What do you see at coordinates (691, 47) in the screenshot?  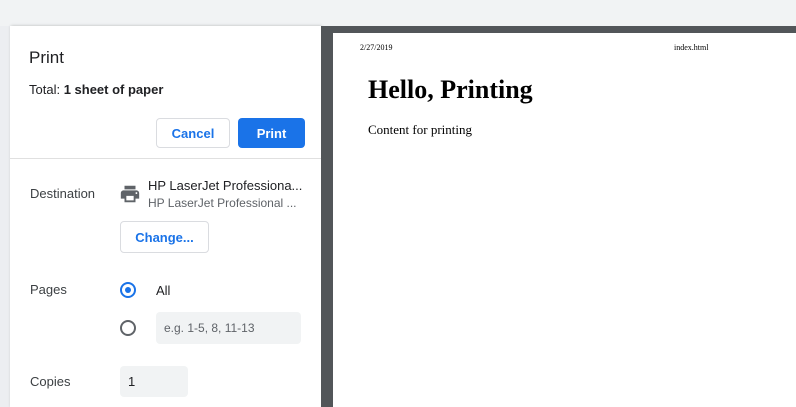 I see `page-header-filename: index.html` at bounding box center [691, 47].